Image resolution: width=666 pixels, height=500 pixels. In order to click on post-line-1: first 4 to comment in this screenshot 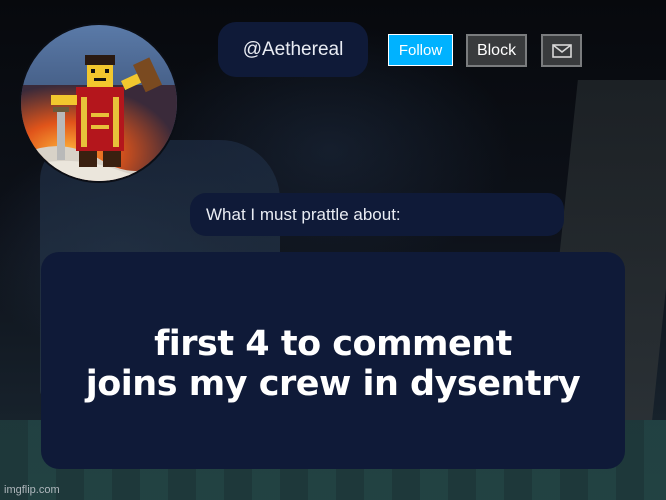, I will do `click(333, 343)`.